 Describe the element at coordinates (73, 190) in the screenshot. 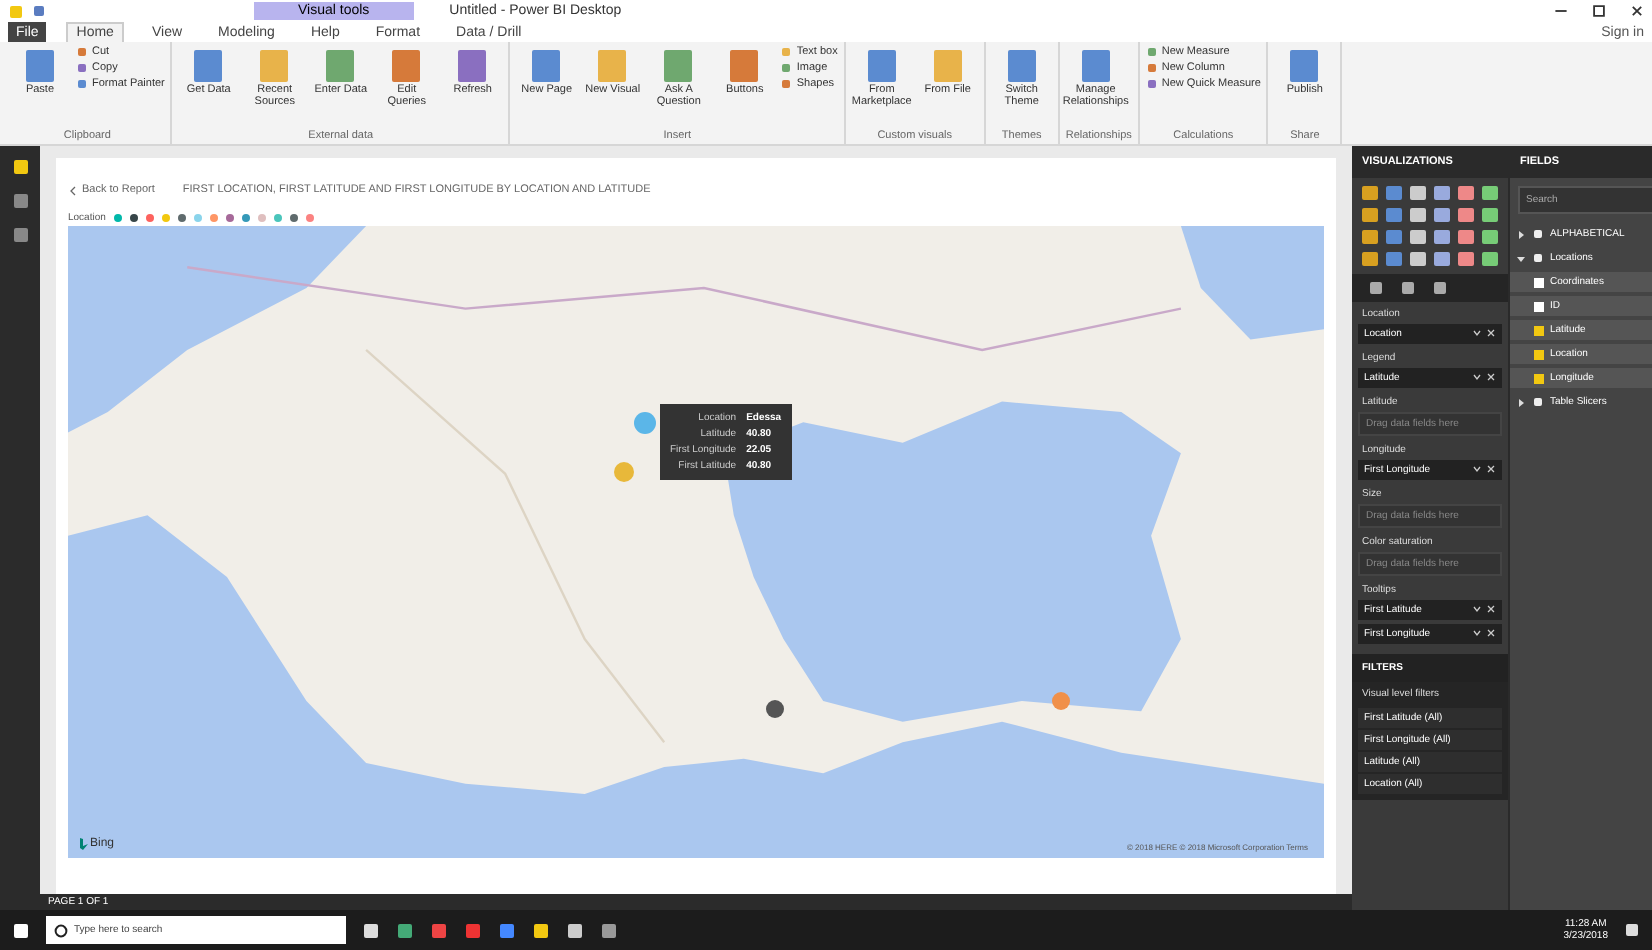

I see `chevron-left-icon` at that location.